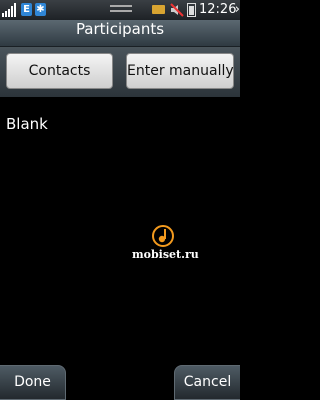  What do you see at coordinates (177, 10) in the screenshot?
I see `mute-icon` at bounding box center [177, 10].